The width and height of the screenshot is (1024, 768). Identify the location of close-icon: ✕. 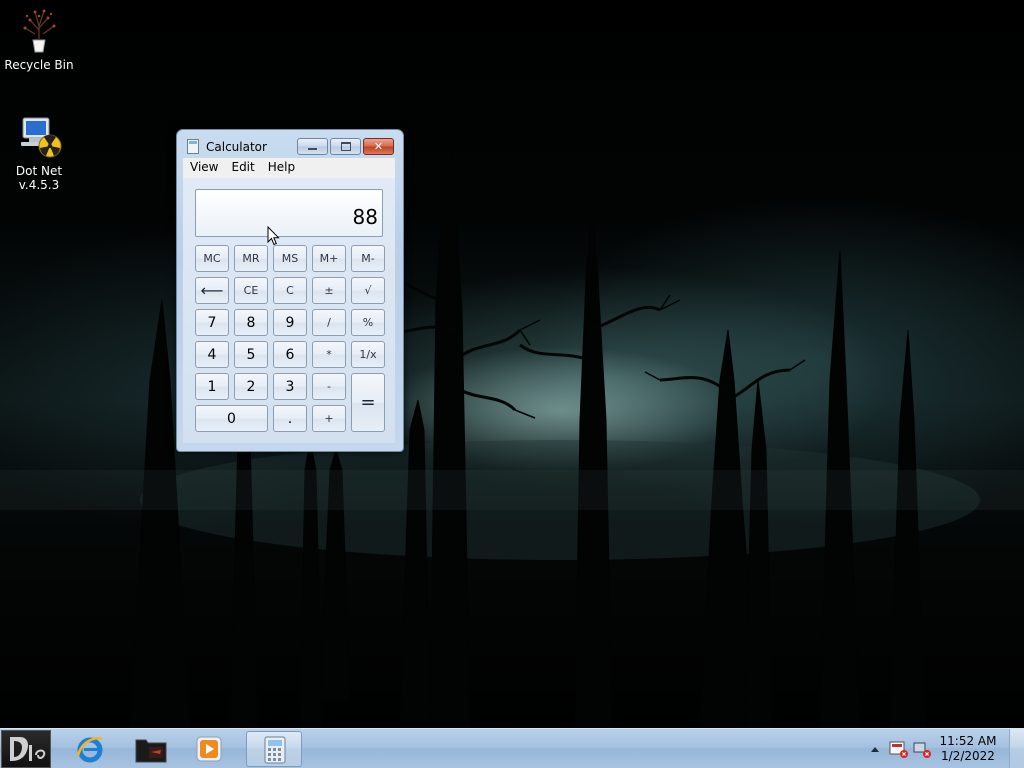
(378, 146).